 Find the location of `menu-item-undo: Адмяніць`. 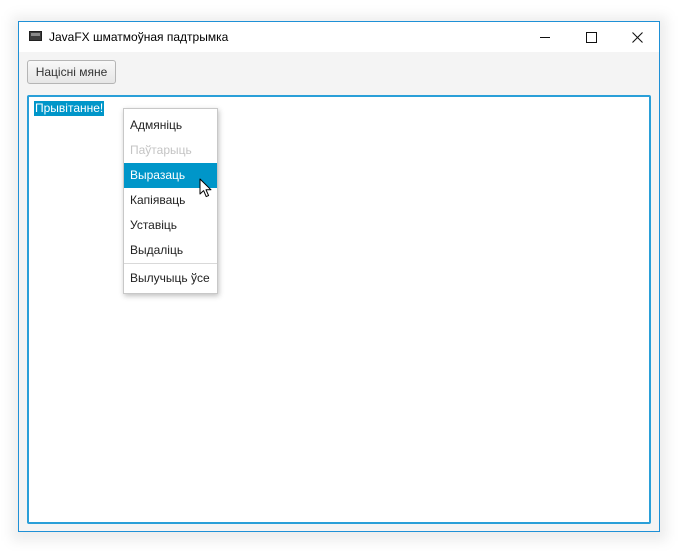

menu-item-undo: Адмяніць is located at coordinates (170, 125).